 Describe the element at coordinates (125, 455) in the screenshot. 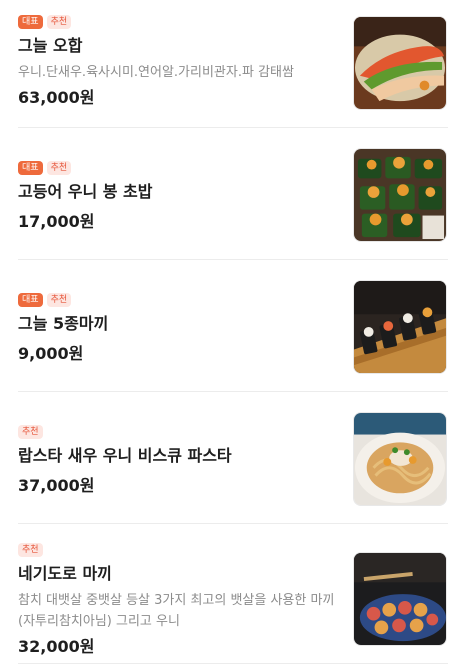

I see `menu-item-name: 랍스타 새우 우니 비스큐 파스타` at that location.